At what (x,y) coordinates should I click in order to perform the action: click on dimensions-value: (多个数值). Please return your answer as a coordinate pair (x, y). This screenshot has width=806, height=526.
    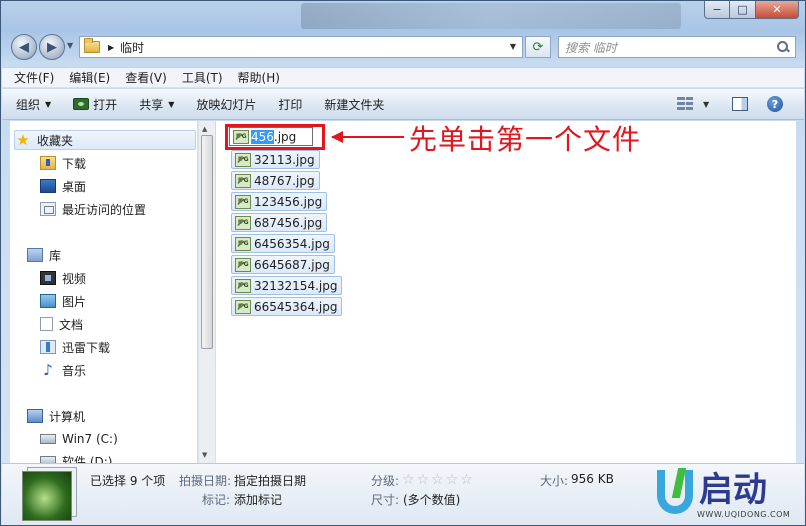
    Looking at the image, I should click on (432, 500).